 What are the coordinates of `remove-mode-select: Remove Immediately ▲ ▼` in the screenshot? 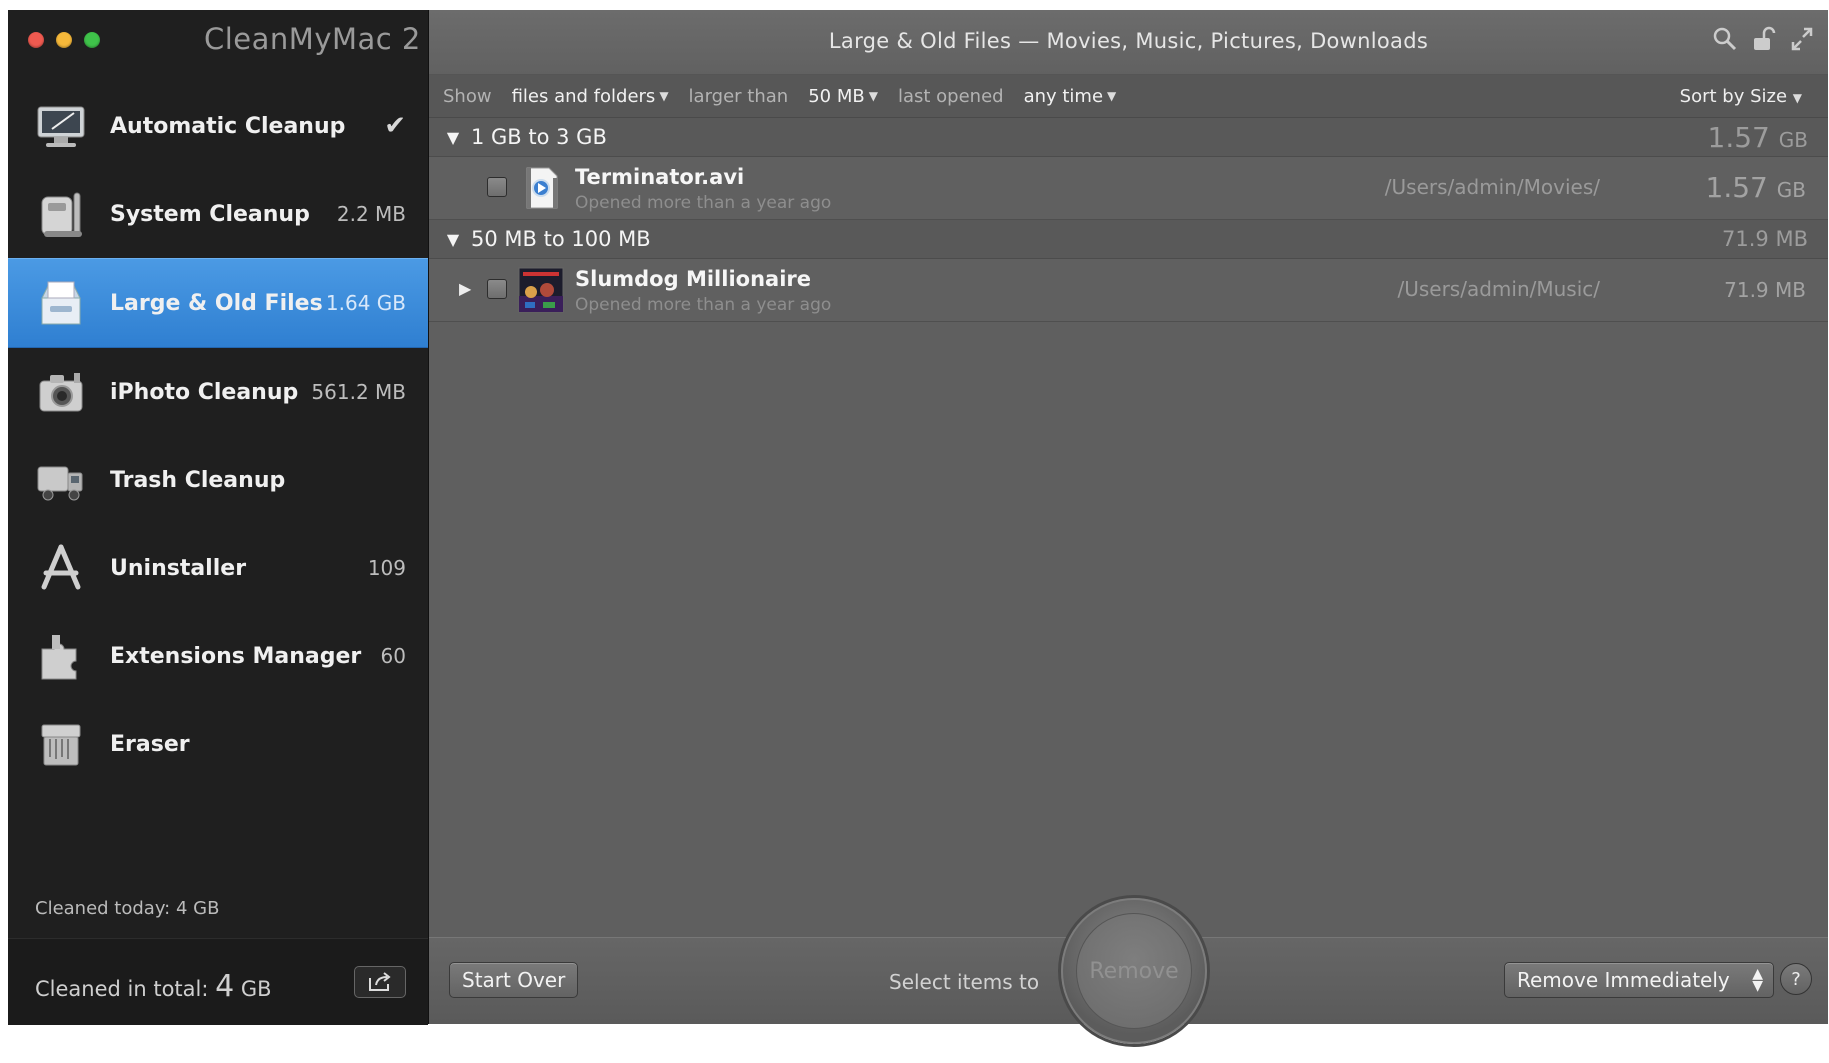 It's located at (1639, 980).